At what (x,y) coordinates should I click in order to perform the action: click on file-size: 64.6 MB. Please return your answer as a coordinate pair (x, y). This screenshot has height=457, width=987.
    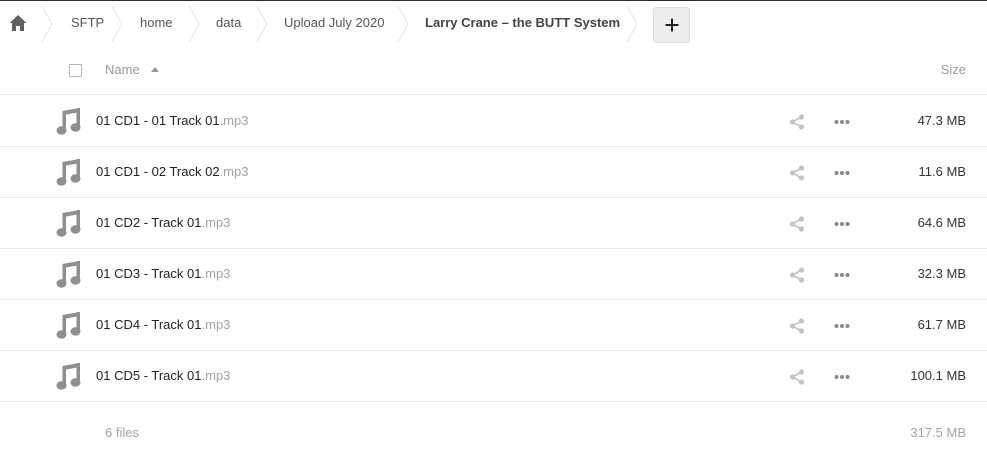
    Looking at the image, I should click on (941, 222).